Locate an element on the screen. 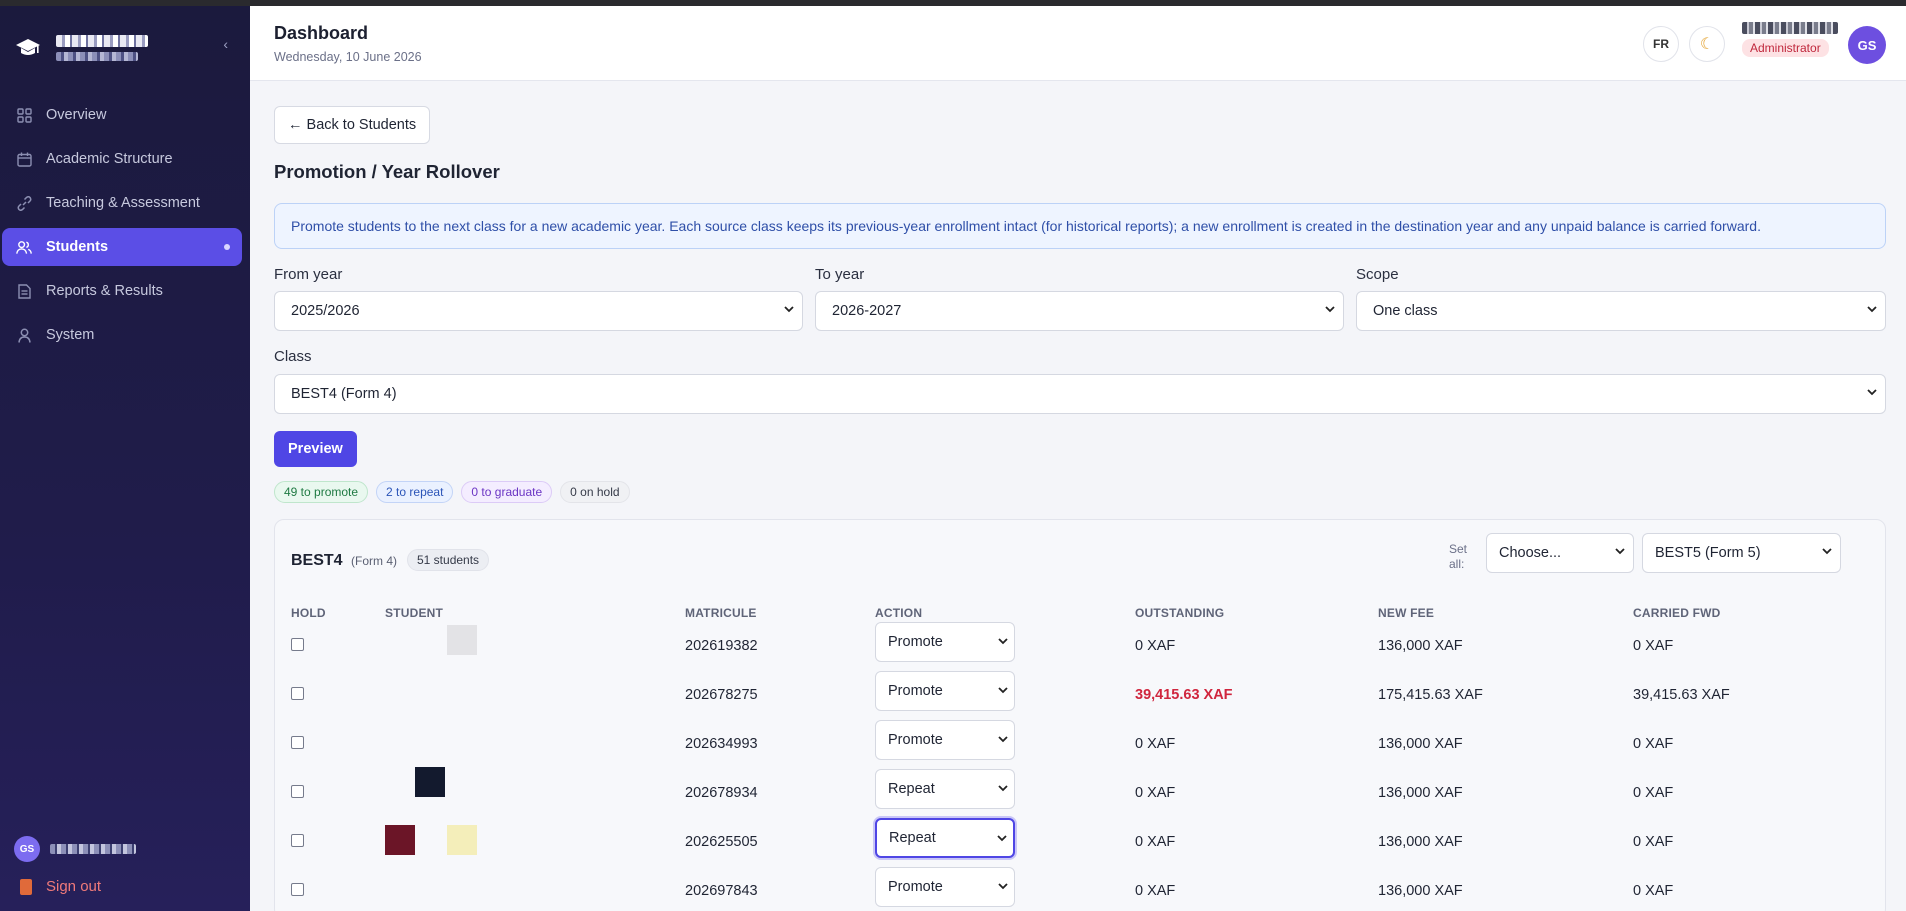 This screenshot has height=911, width=1906. sidebar-item-academic-structure: Academic Structure is located at coordinates (122, 159).